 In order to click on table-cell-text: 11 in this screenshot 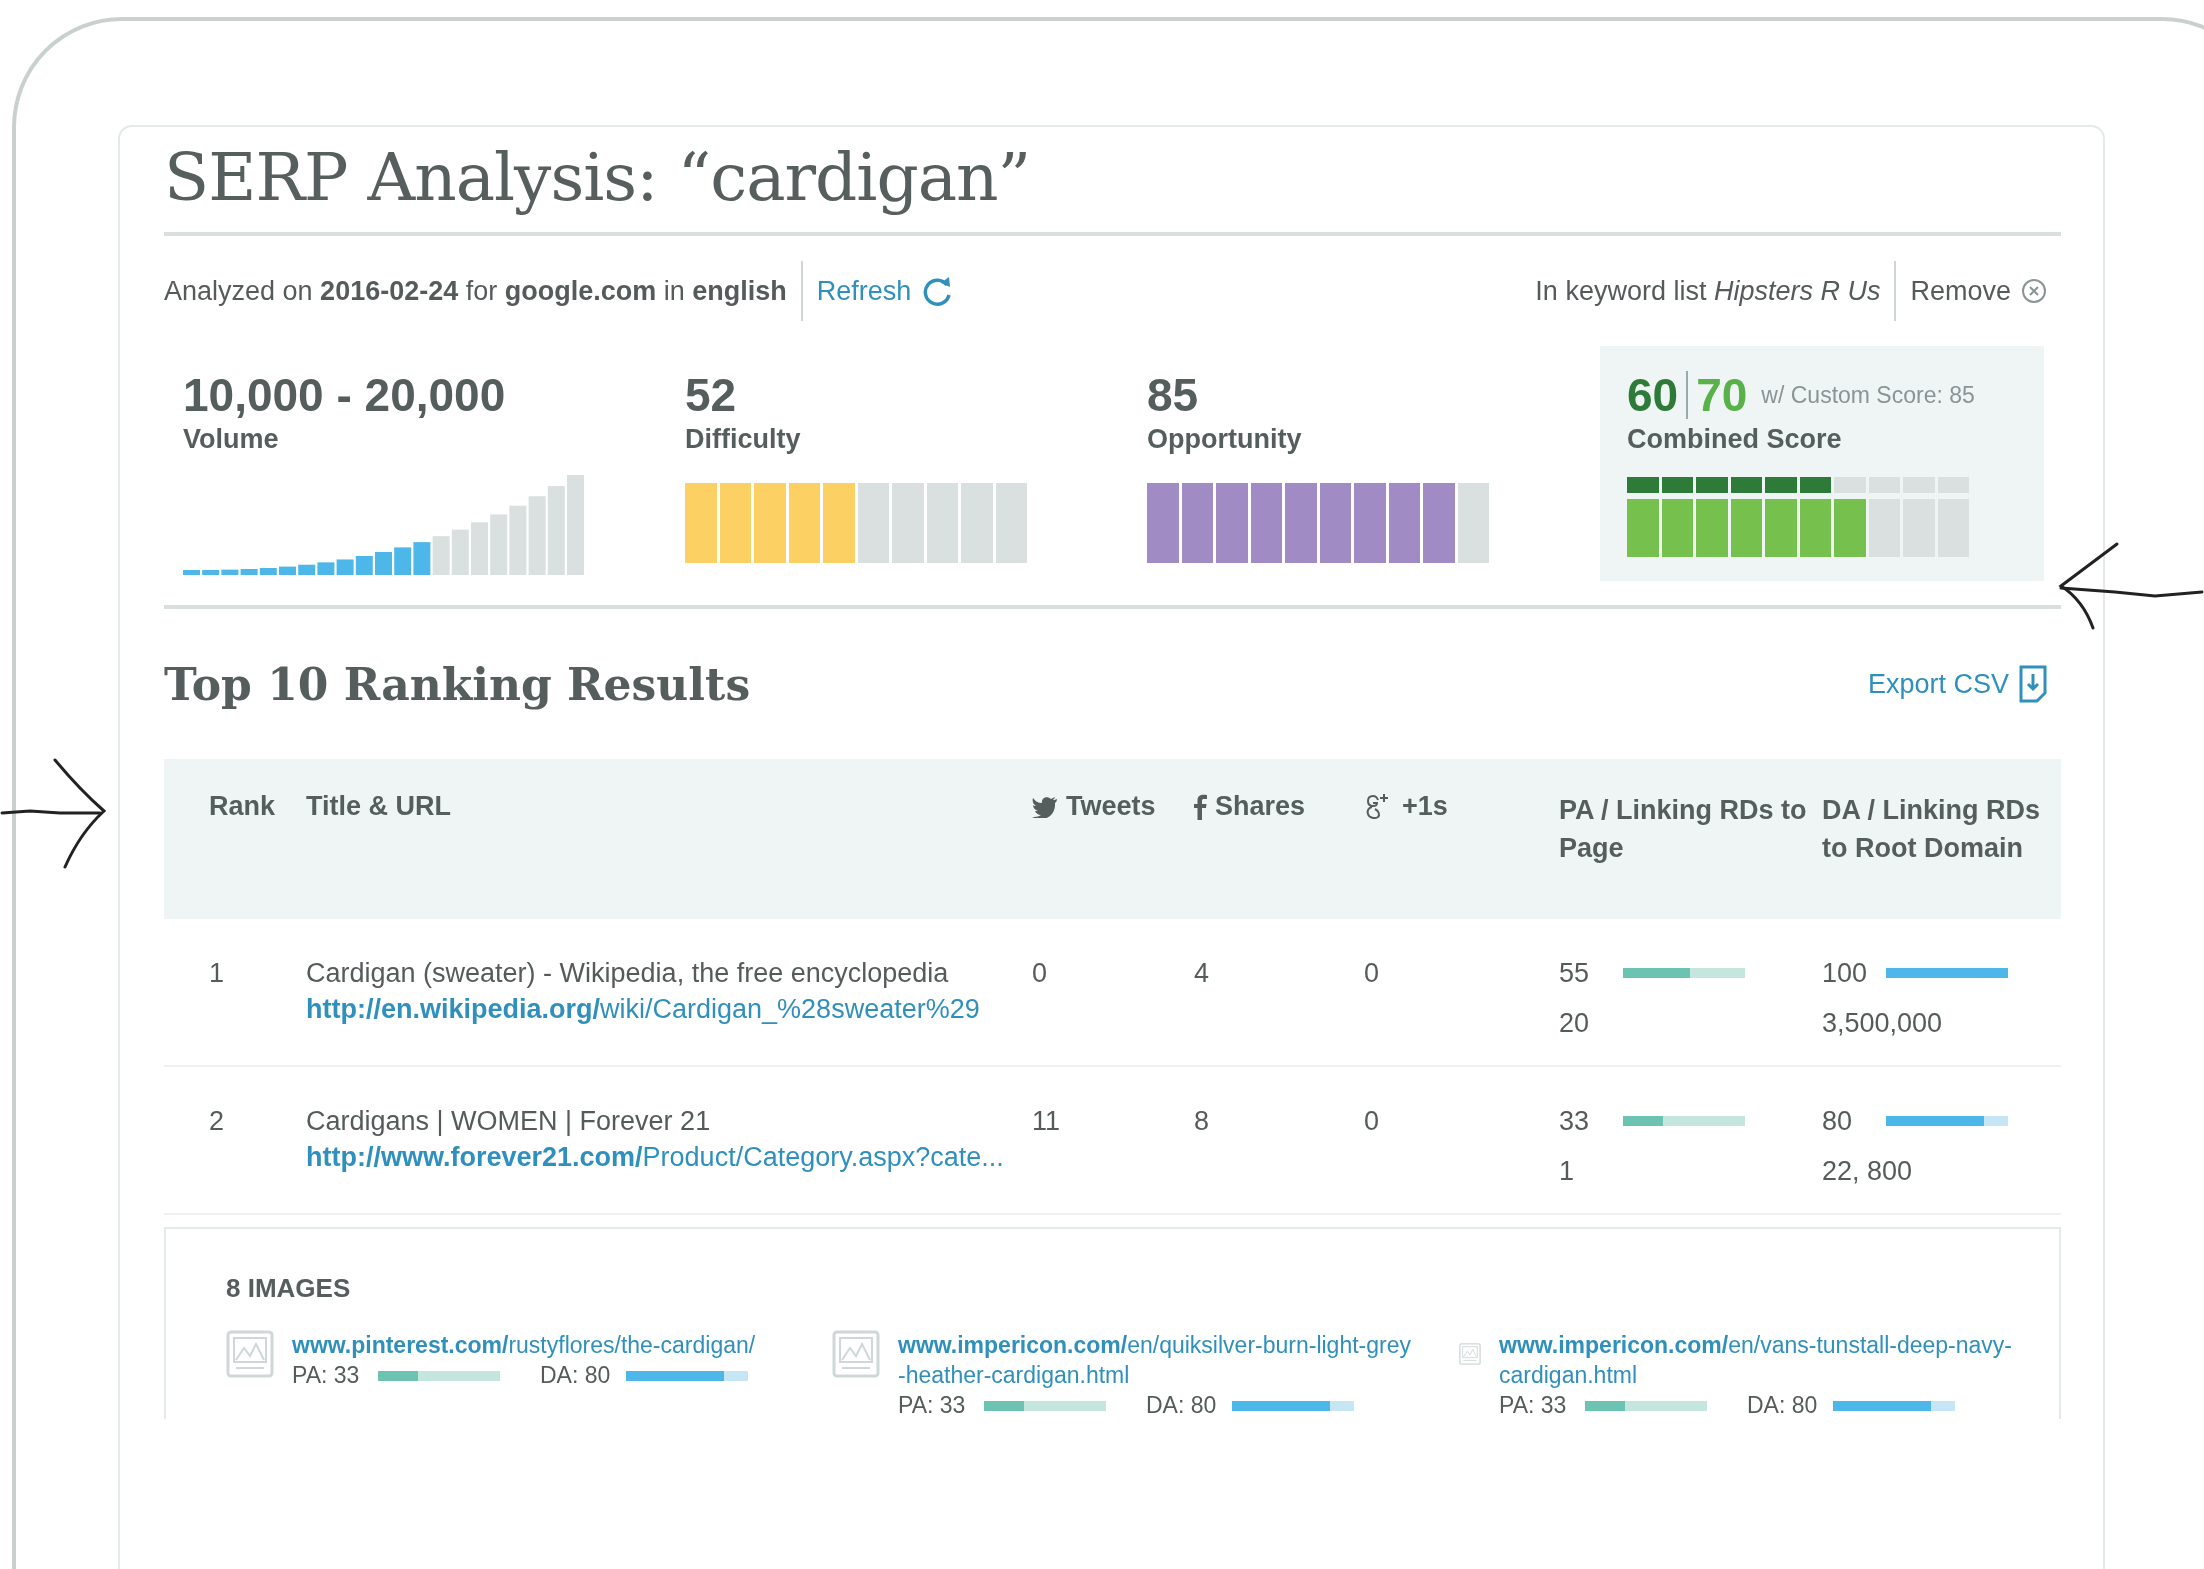, I will do `click(1047, 1121)`.